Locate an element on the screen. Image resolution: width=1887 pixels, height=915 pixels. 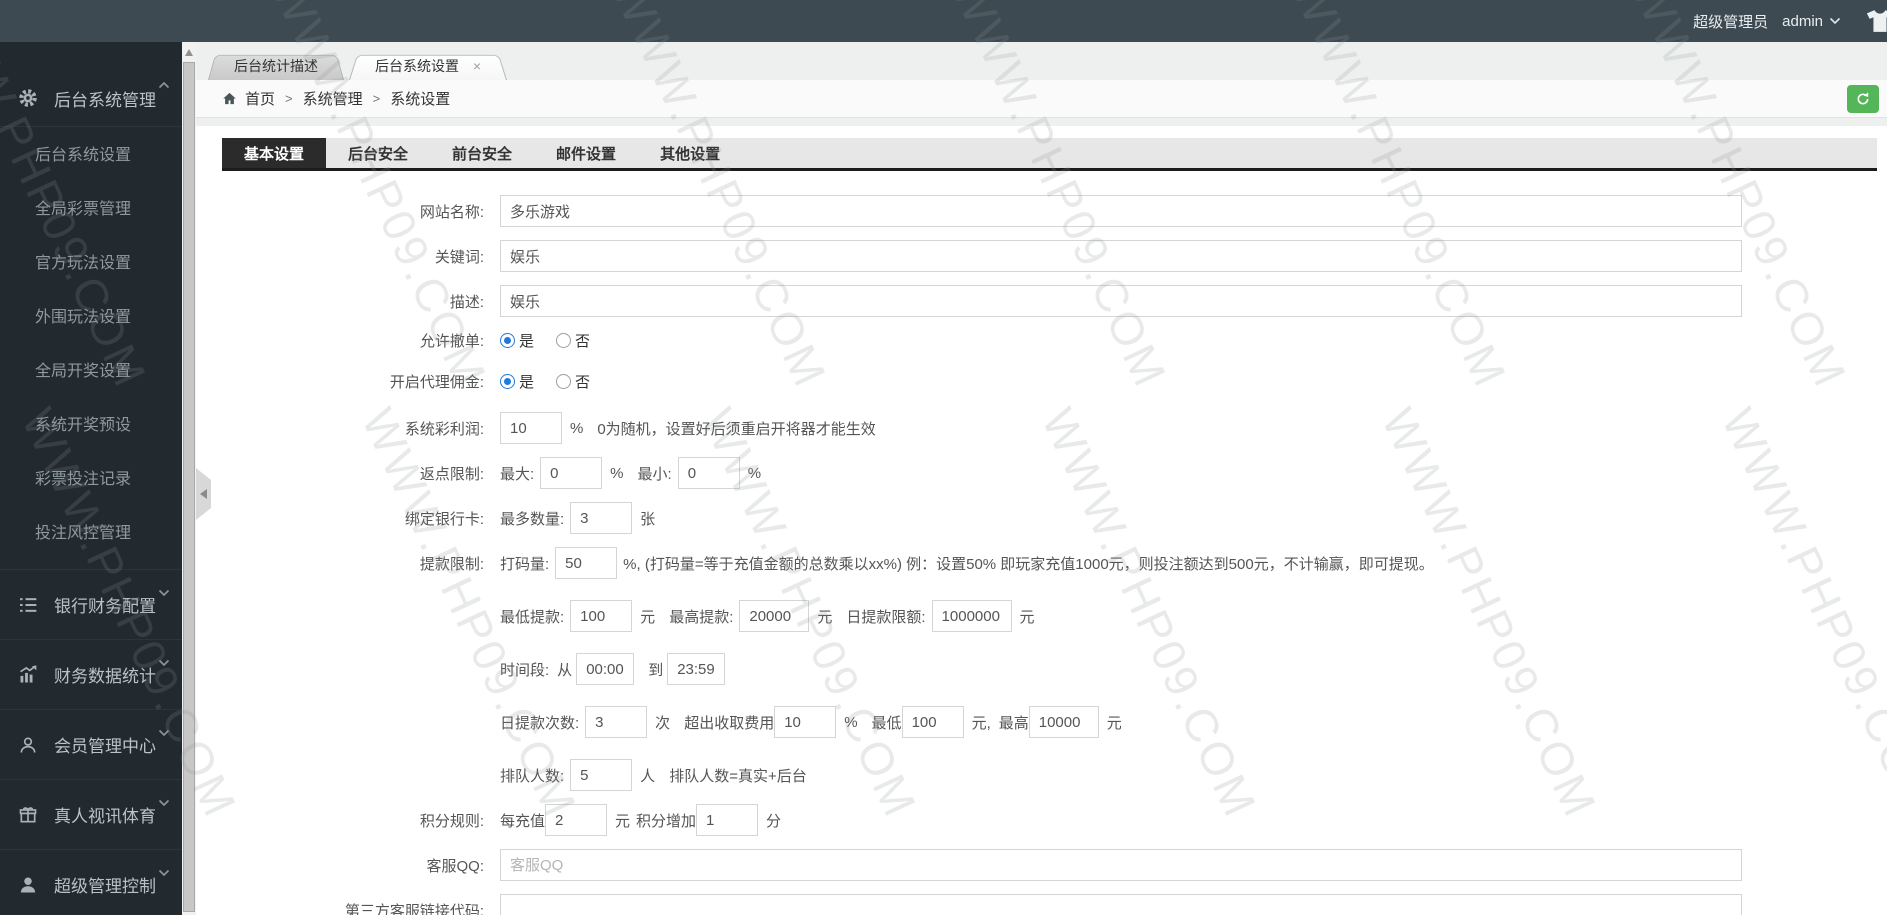
user-outline-icon is located at coordinates (28, 745).